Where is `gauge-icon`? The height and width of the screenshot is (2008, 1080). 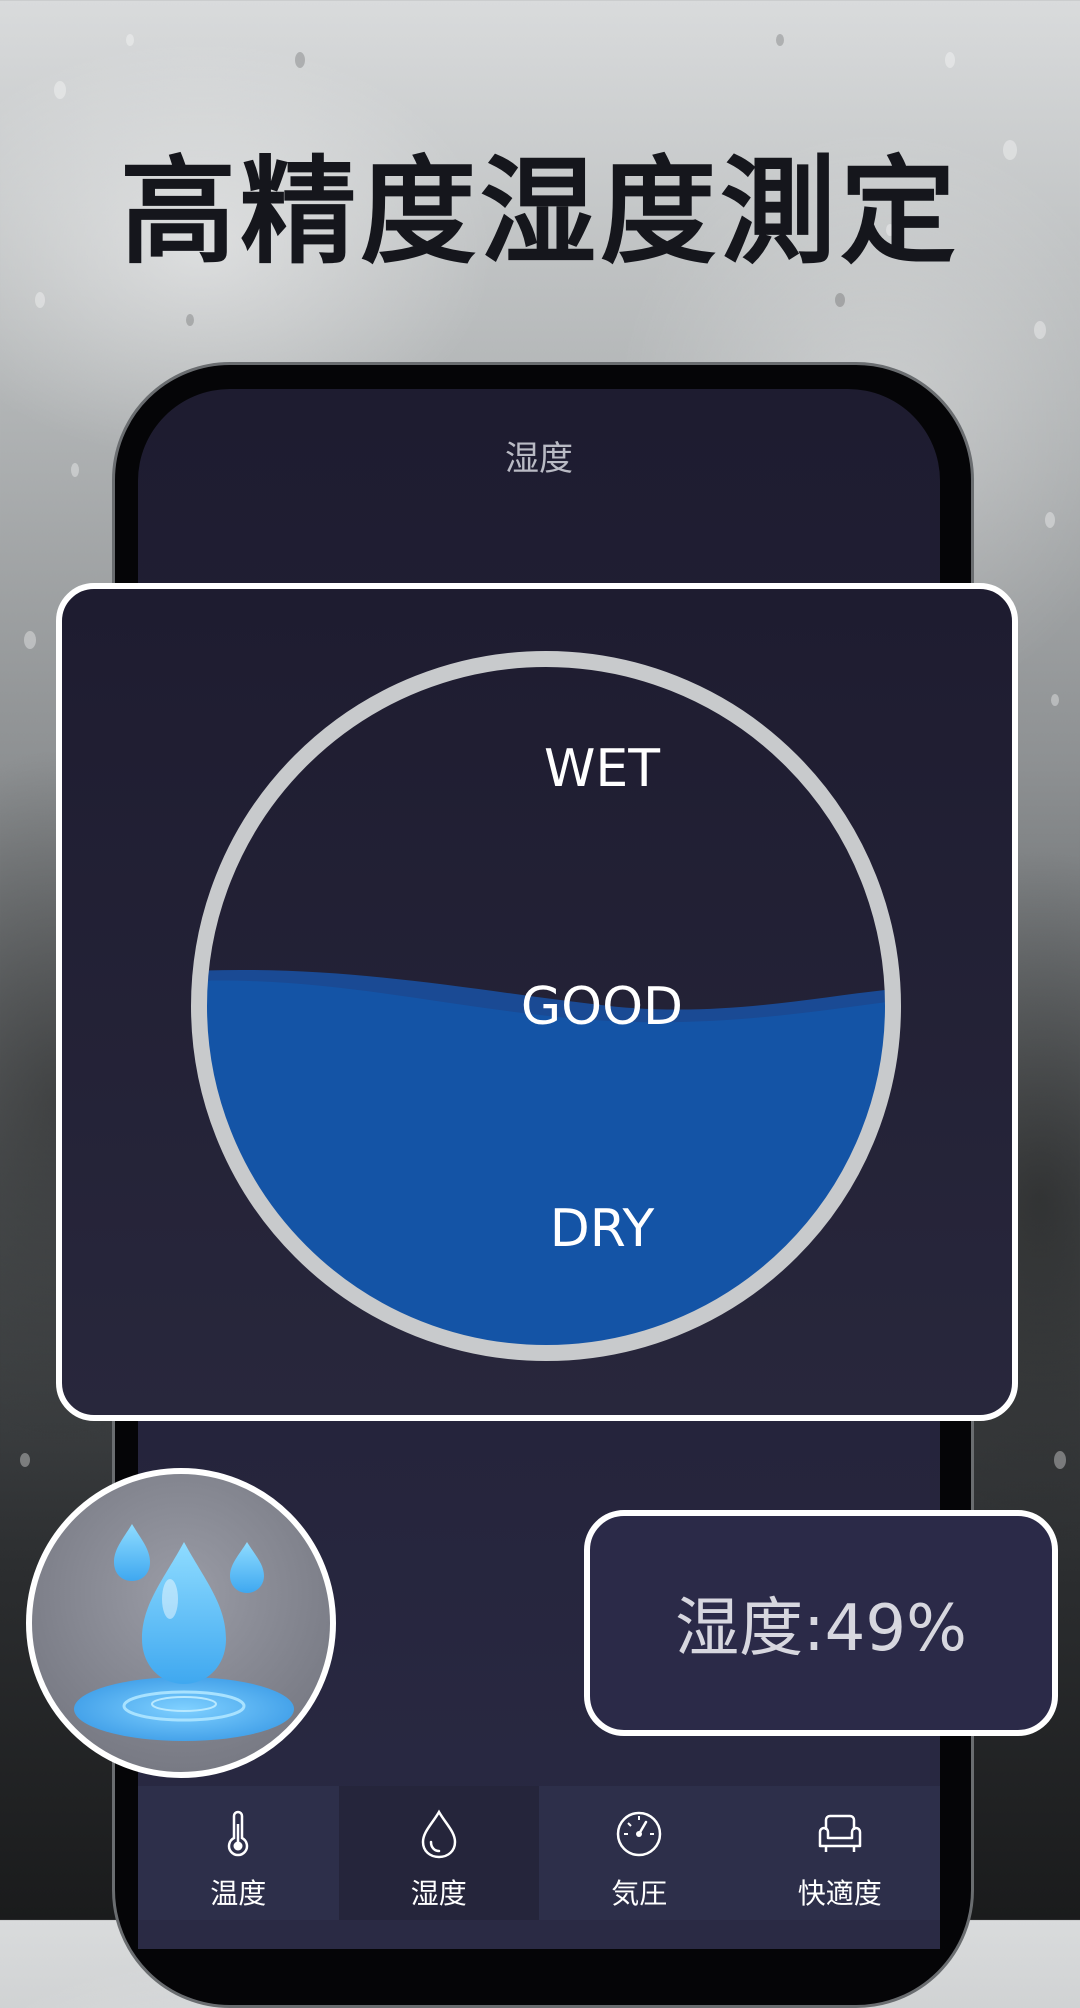
gauge-icon is located at coordinates (639, 1834).